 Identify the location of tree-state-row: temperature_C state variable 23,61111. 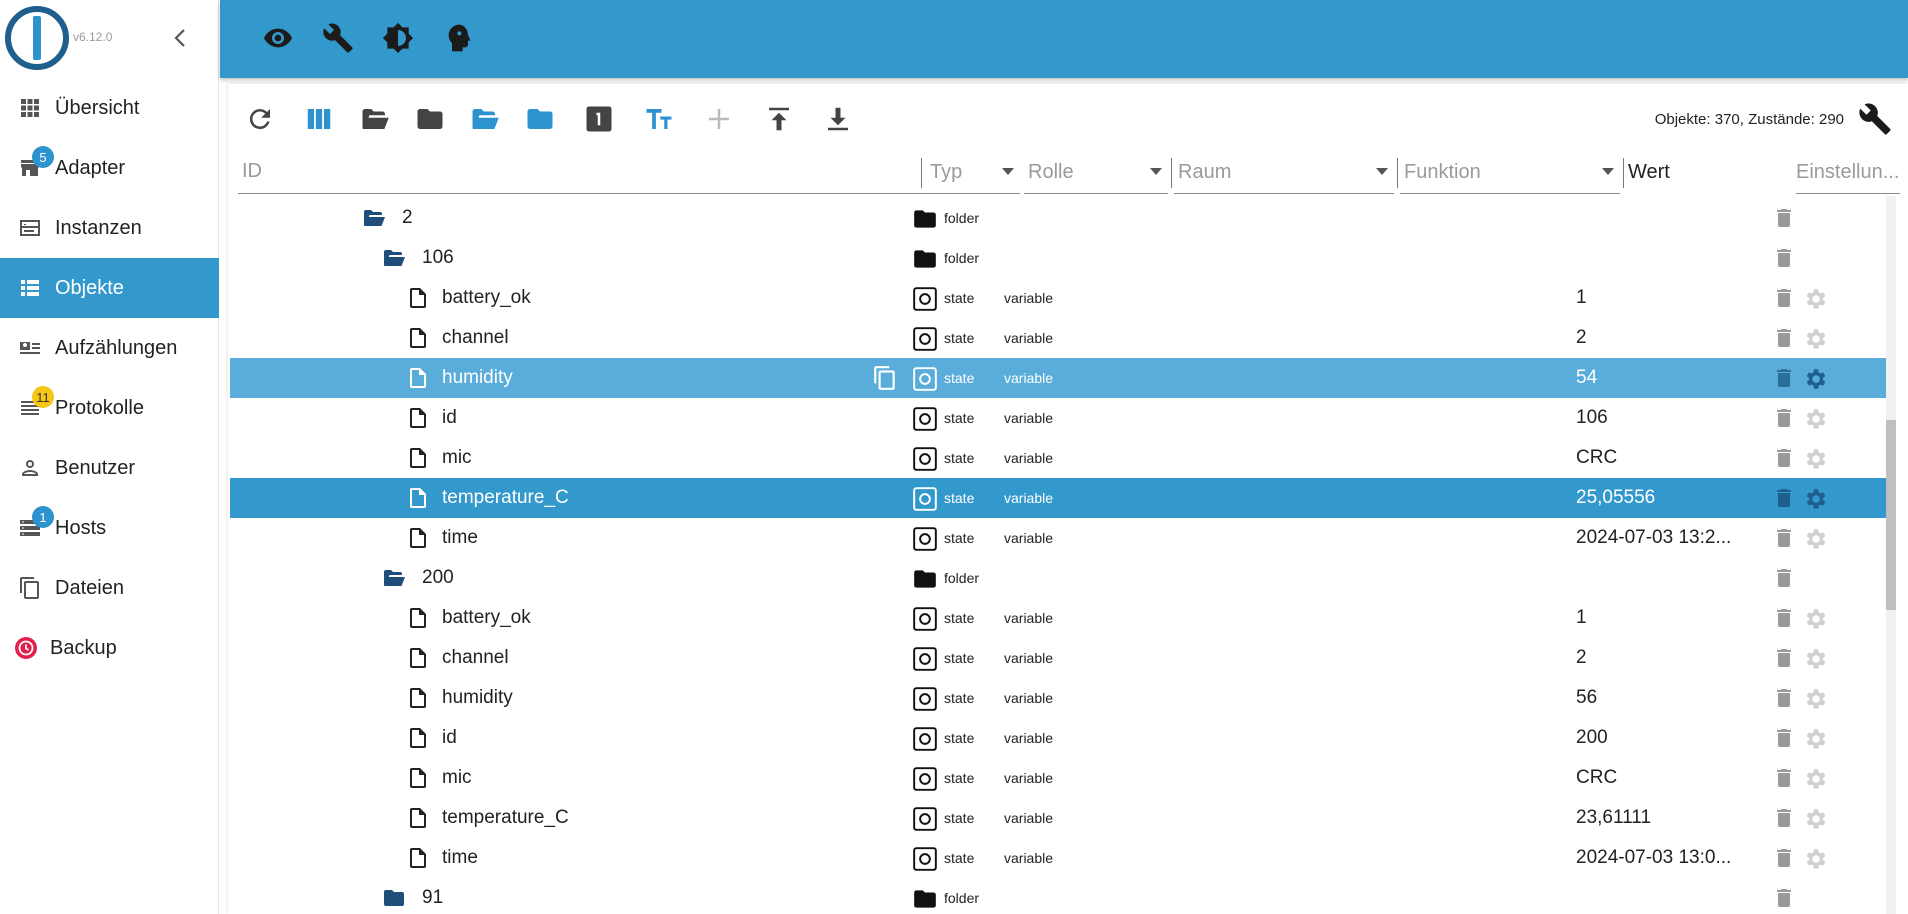
(1059, 818).